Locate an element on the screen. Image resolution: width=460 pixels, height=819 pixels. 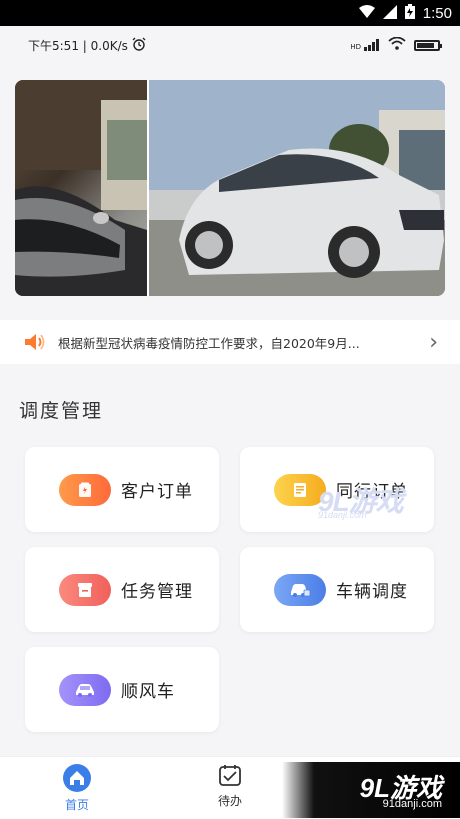
menu-card-vehicle-dispatch: 车辆调度 is located at coordinates (337, 589).